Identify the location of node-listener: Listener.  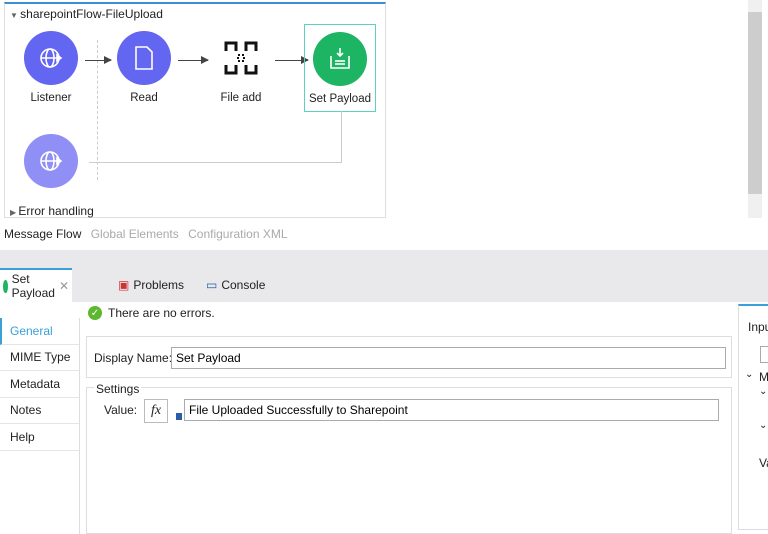
(51, 67).